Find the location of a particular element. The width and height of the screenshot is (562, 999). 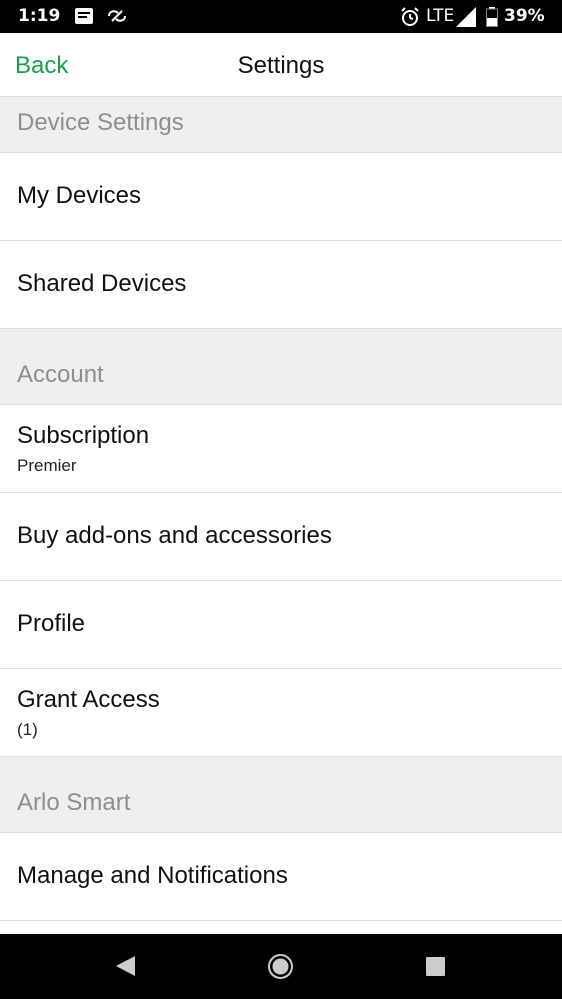

list-item-subtitle: (1) is located at coordinates (27, 729).